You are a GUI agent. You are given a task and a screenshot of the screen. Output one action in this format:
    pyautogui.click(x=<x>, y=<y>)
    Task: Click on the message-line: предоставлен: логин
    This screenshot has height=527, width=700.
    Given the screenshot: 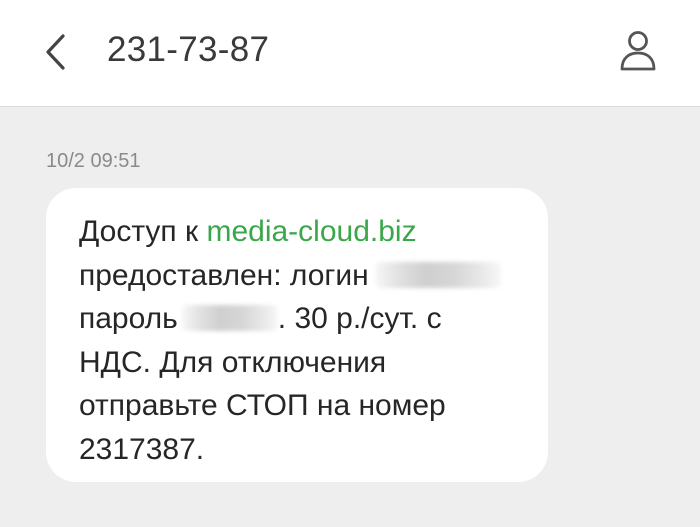 What is the action you would take?
    pyautogui.click(x=303, y=276)
    